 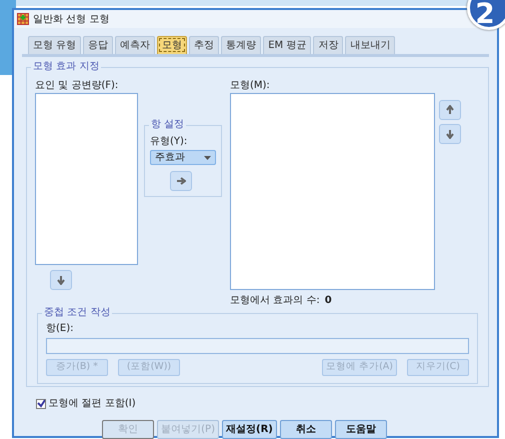 I want to click on add-term-button, so click(x=181, y=181).